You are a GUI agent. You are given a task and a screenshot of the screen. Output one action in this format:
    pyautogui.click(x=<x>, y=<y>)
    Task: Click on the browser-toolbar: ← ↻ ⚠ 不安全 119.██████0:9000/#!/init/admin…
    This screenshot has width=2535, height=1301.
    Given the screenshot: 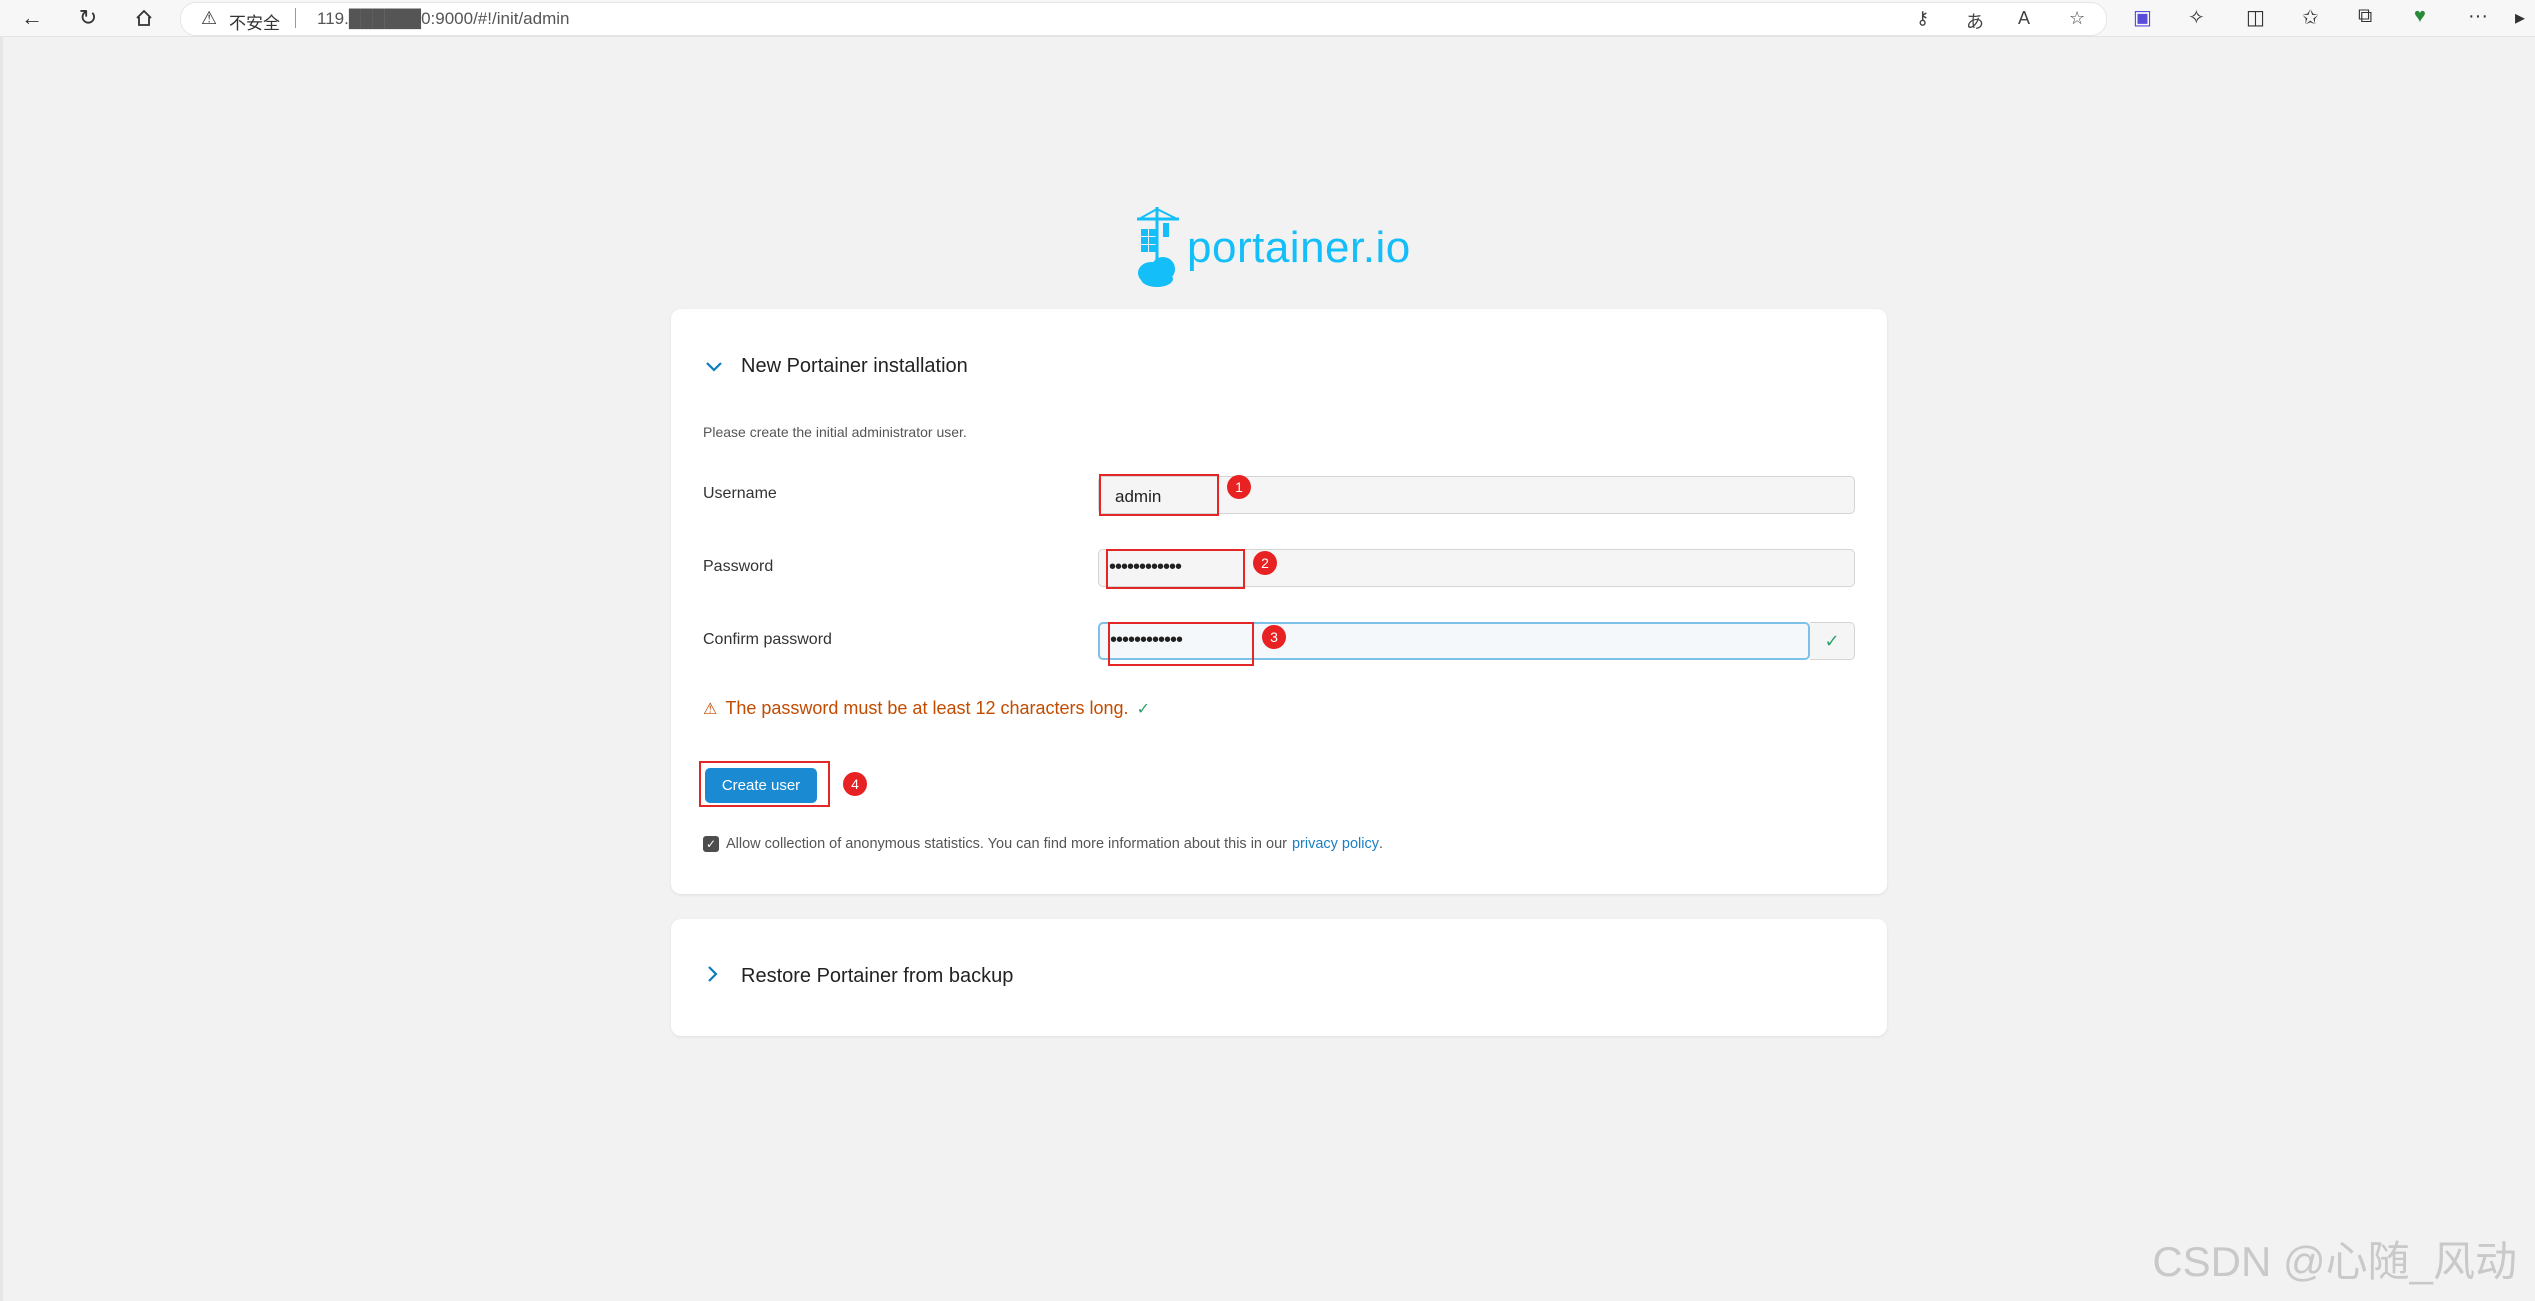 What is the action you would take?
    pyautogui.click(x=1267, y=18)
    